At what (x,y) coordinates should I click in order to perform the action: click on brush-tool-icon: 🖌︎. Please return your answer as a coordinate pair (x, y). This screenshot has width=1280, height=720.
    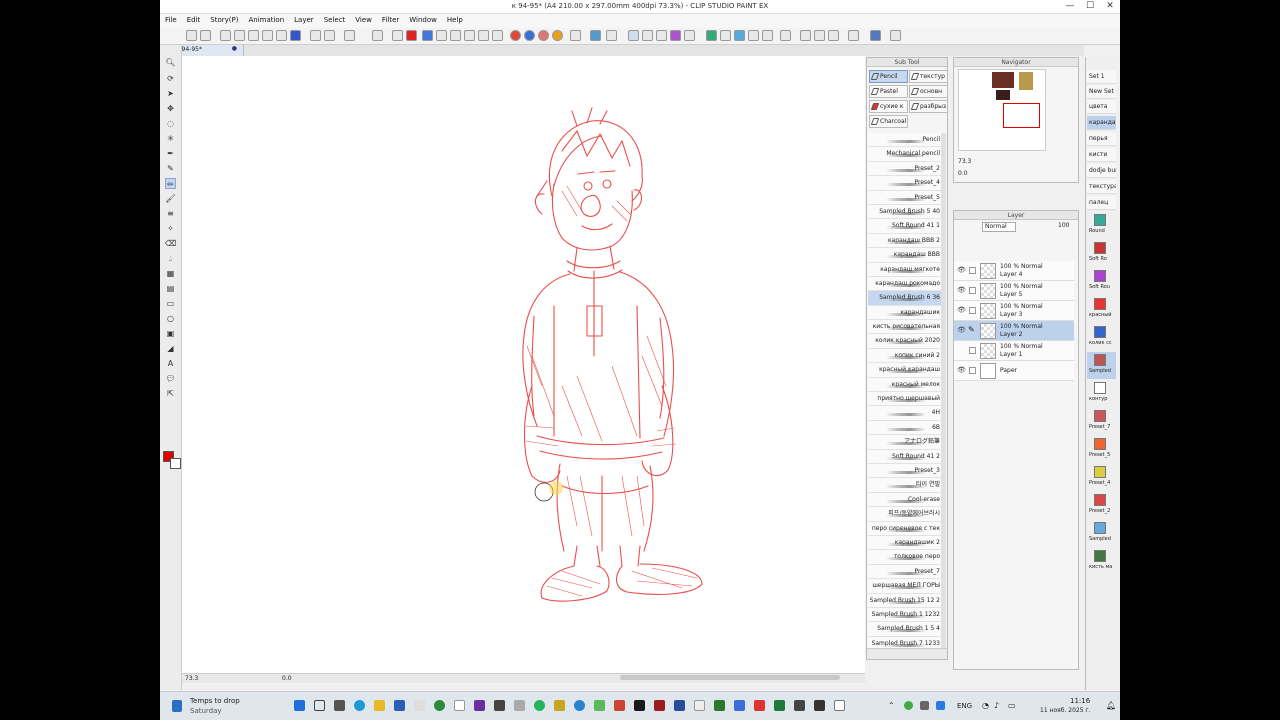
    Looking at the image, I should click on (170, 198).